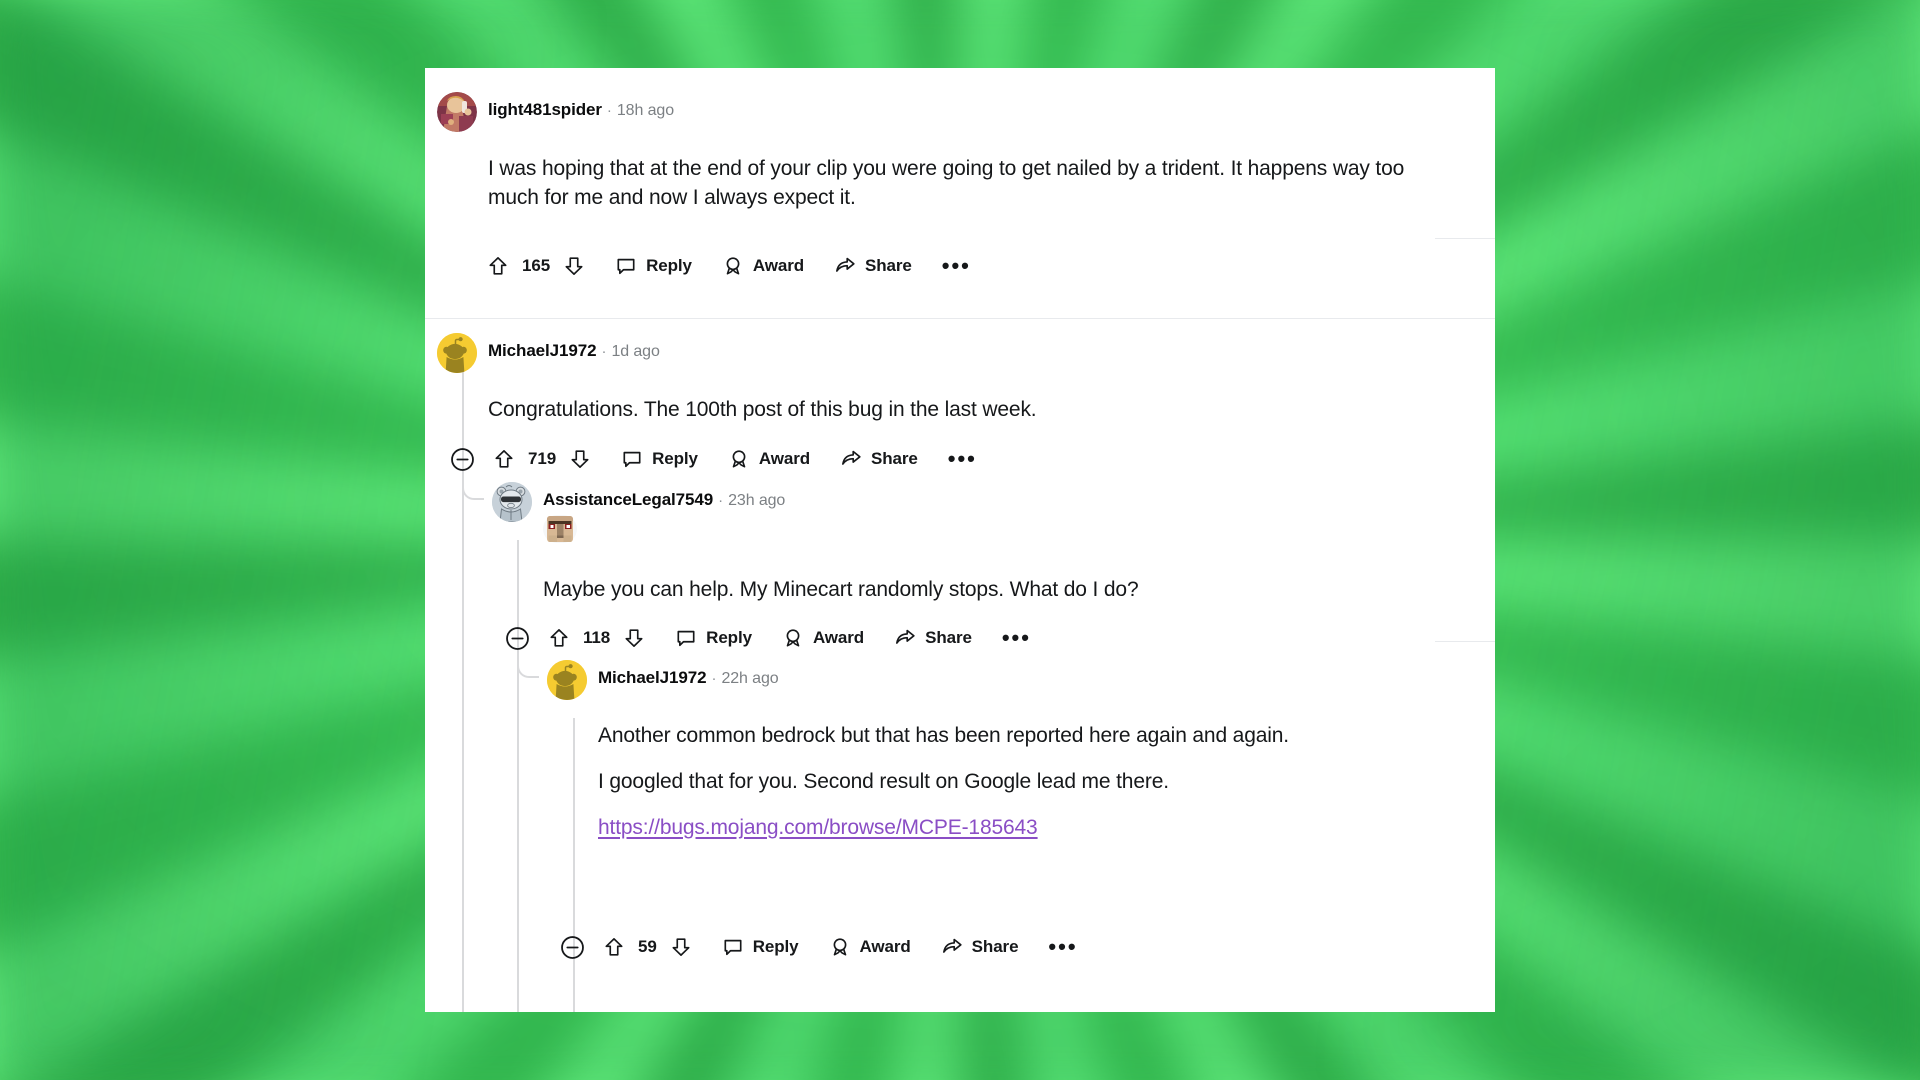 Image resolution: width=1920 pixels, height=1080 pixels. I want to click on vote-score: 719, so click(542, 458).